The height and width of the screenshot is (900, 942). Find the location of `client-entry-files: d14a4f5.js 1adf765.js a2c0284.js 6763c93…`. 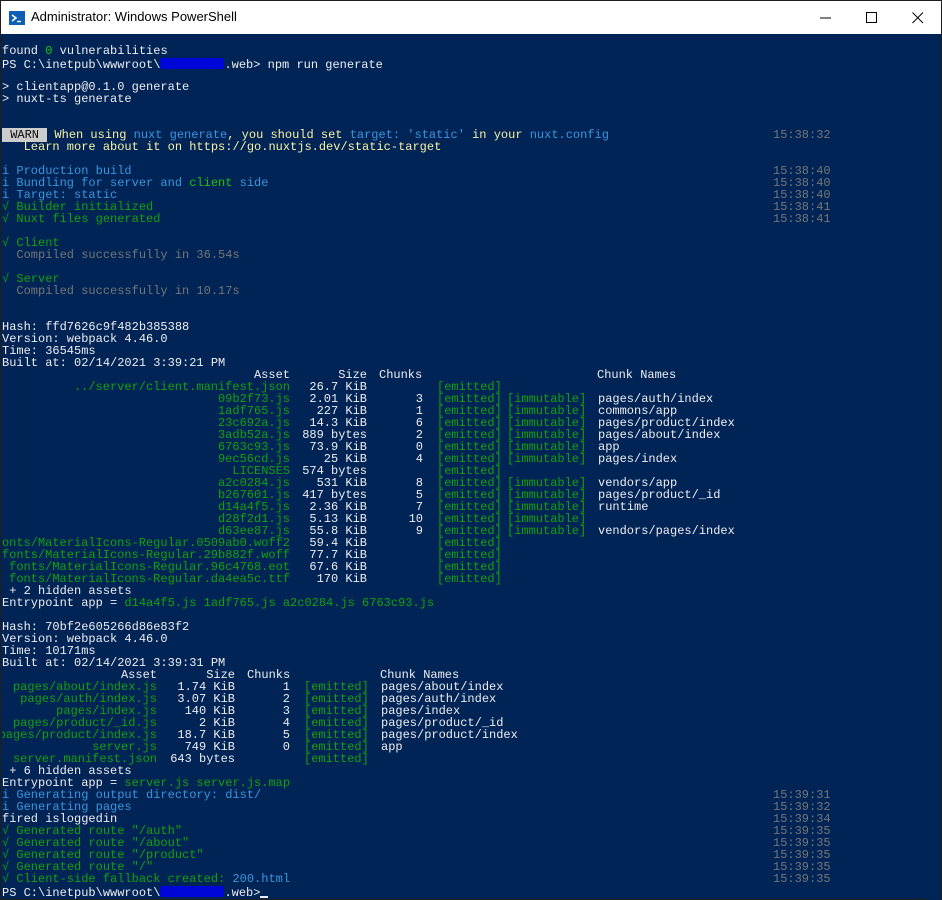

client-entry-files: d14a4f5.js 1adf765.js a2c0284.js 6763c93… is located at coordinates (279, 603).